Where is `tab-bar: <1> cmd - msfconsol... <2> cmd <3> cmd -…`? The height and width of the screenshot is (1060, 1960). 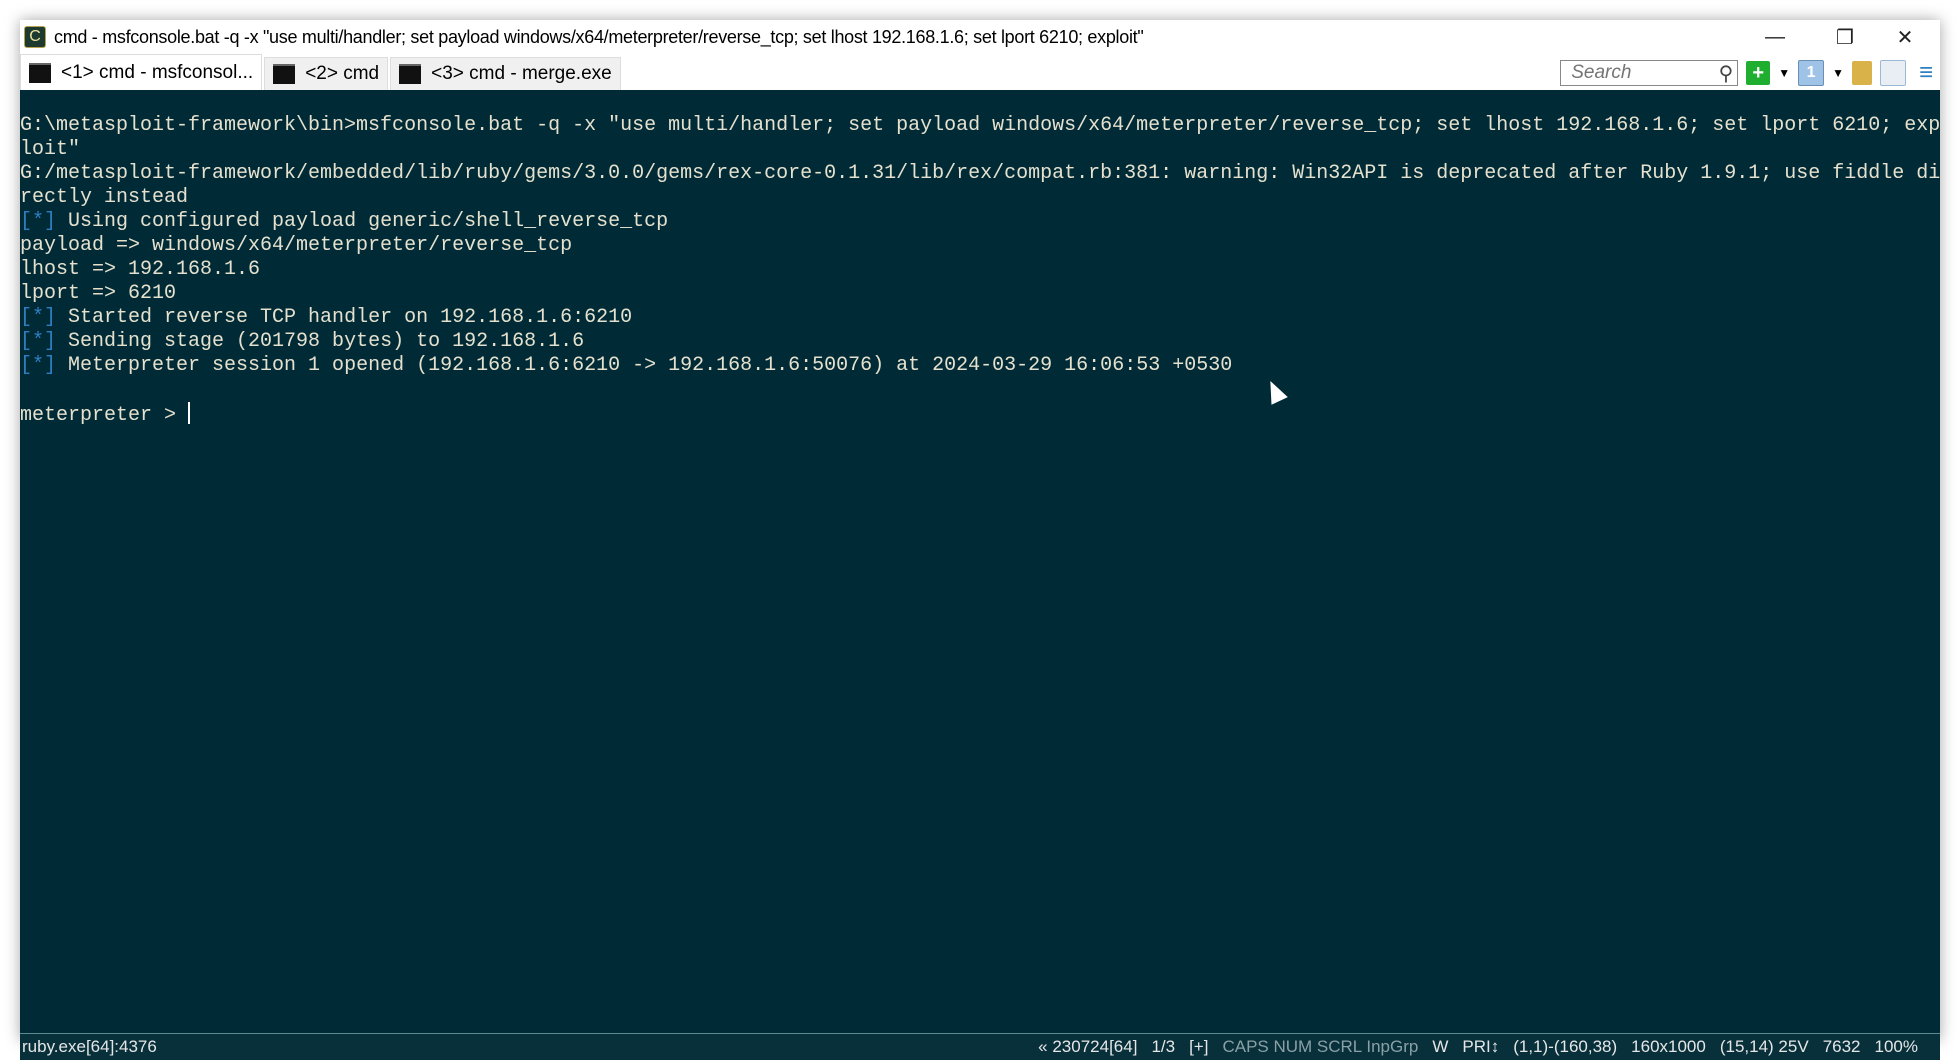
tab-bar: <1> cmd - msfconsol... <2> cmd <3> cmd -… is located at coordinates (321, 72).